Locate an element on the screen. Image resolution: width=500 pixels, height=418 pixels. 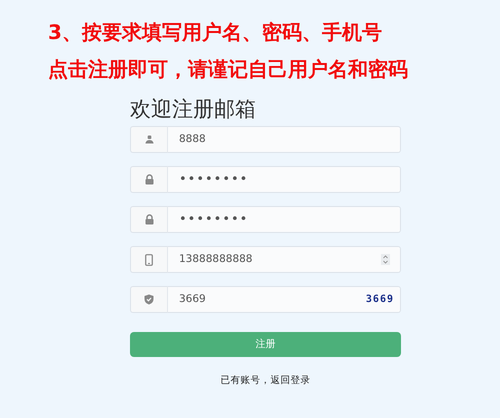
shield-icon is located at coordinates (149, 299).